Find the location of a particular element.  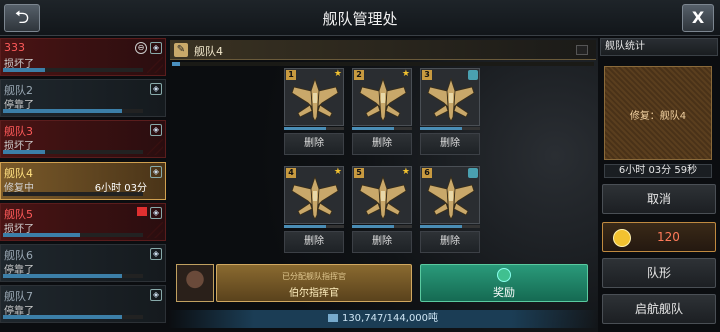

reward-button: 奖励 is located at coordinates (504, 283).